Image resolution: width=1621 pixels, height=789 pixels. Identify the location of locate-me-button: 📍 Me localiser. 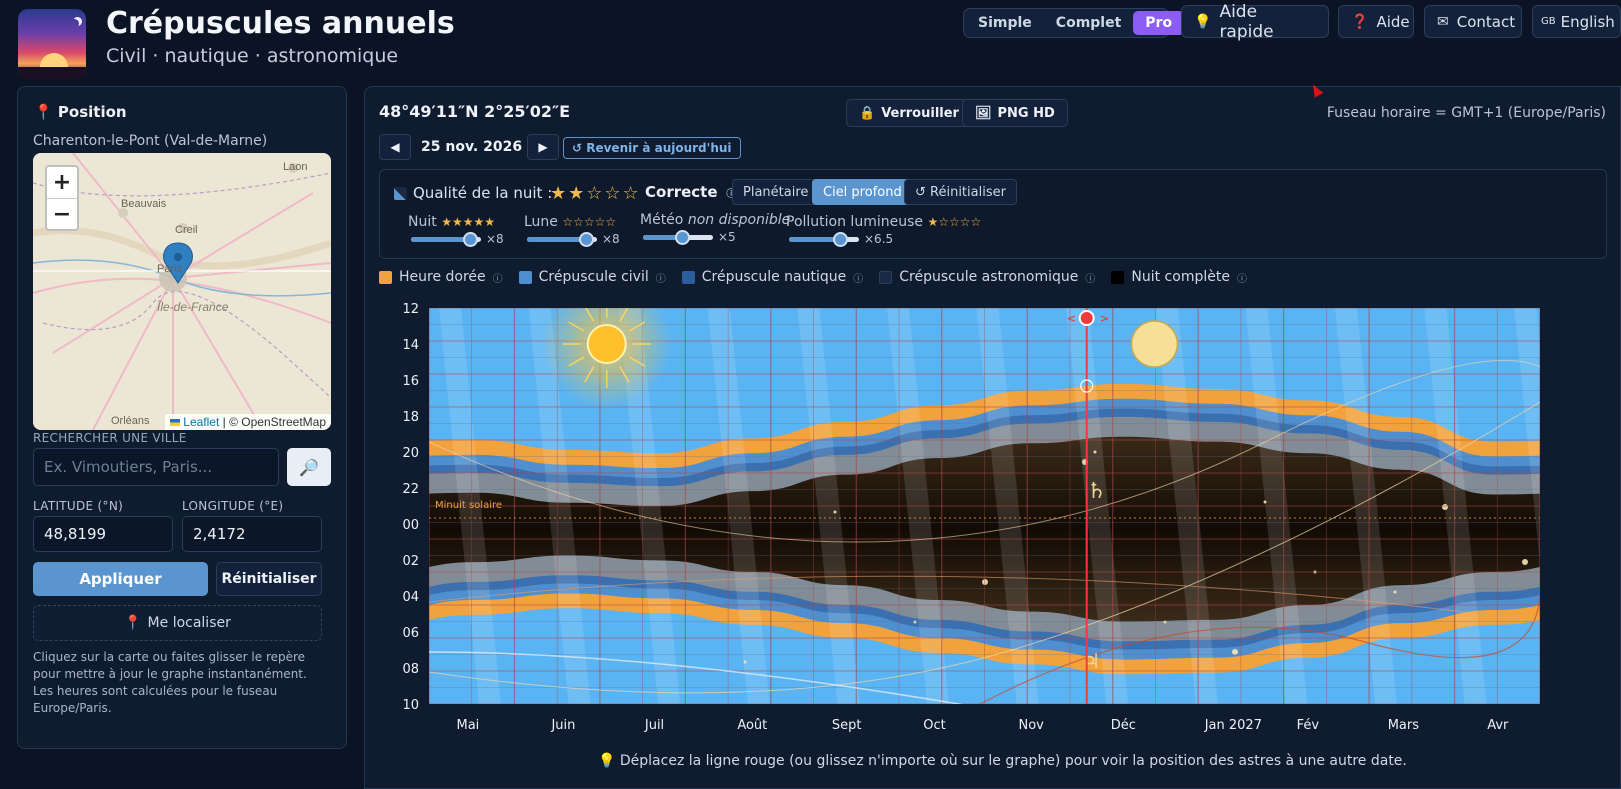
(177, 623).